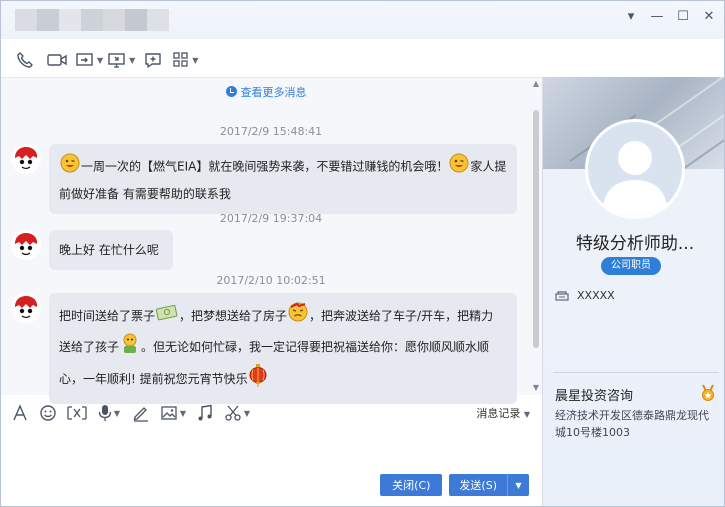 This screenshot has height=507, width=725. What do you see at coordinates (153, 379) in the screenshot?
I see `message-text: 心，一年顺利! 提前祝您元宵节快乐` at bounding box center [153, 379].